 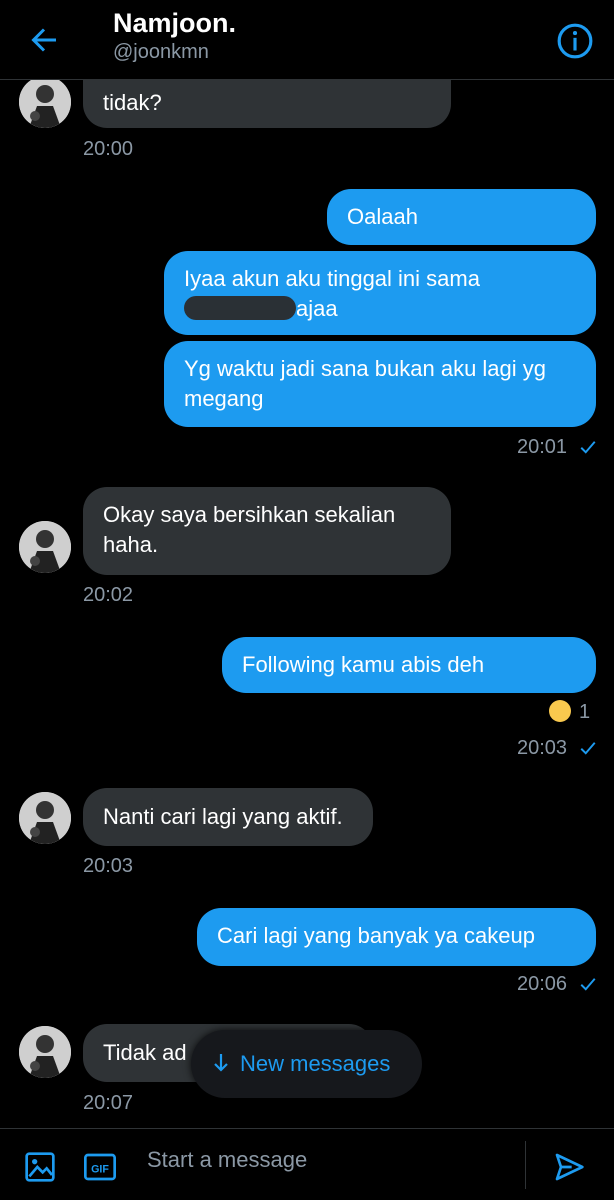 I want to click on reaction-badge: 1, so click(x=570, y=711).